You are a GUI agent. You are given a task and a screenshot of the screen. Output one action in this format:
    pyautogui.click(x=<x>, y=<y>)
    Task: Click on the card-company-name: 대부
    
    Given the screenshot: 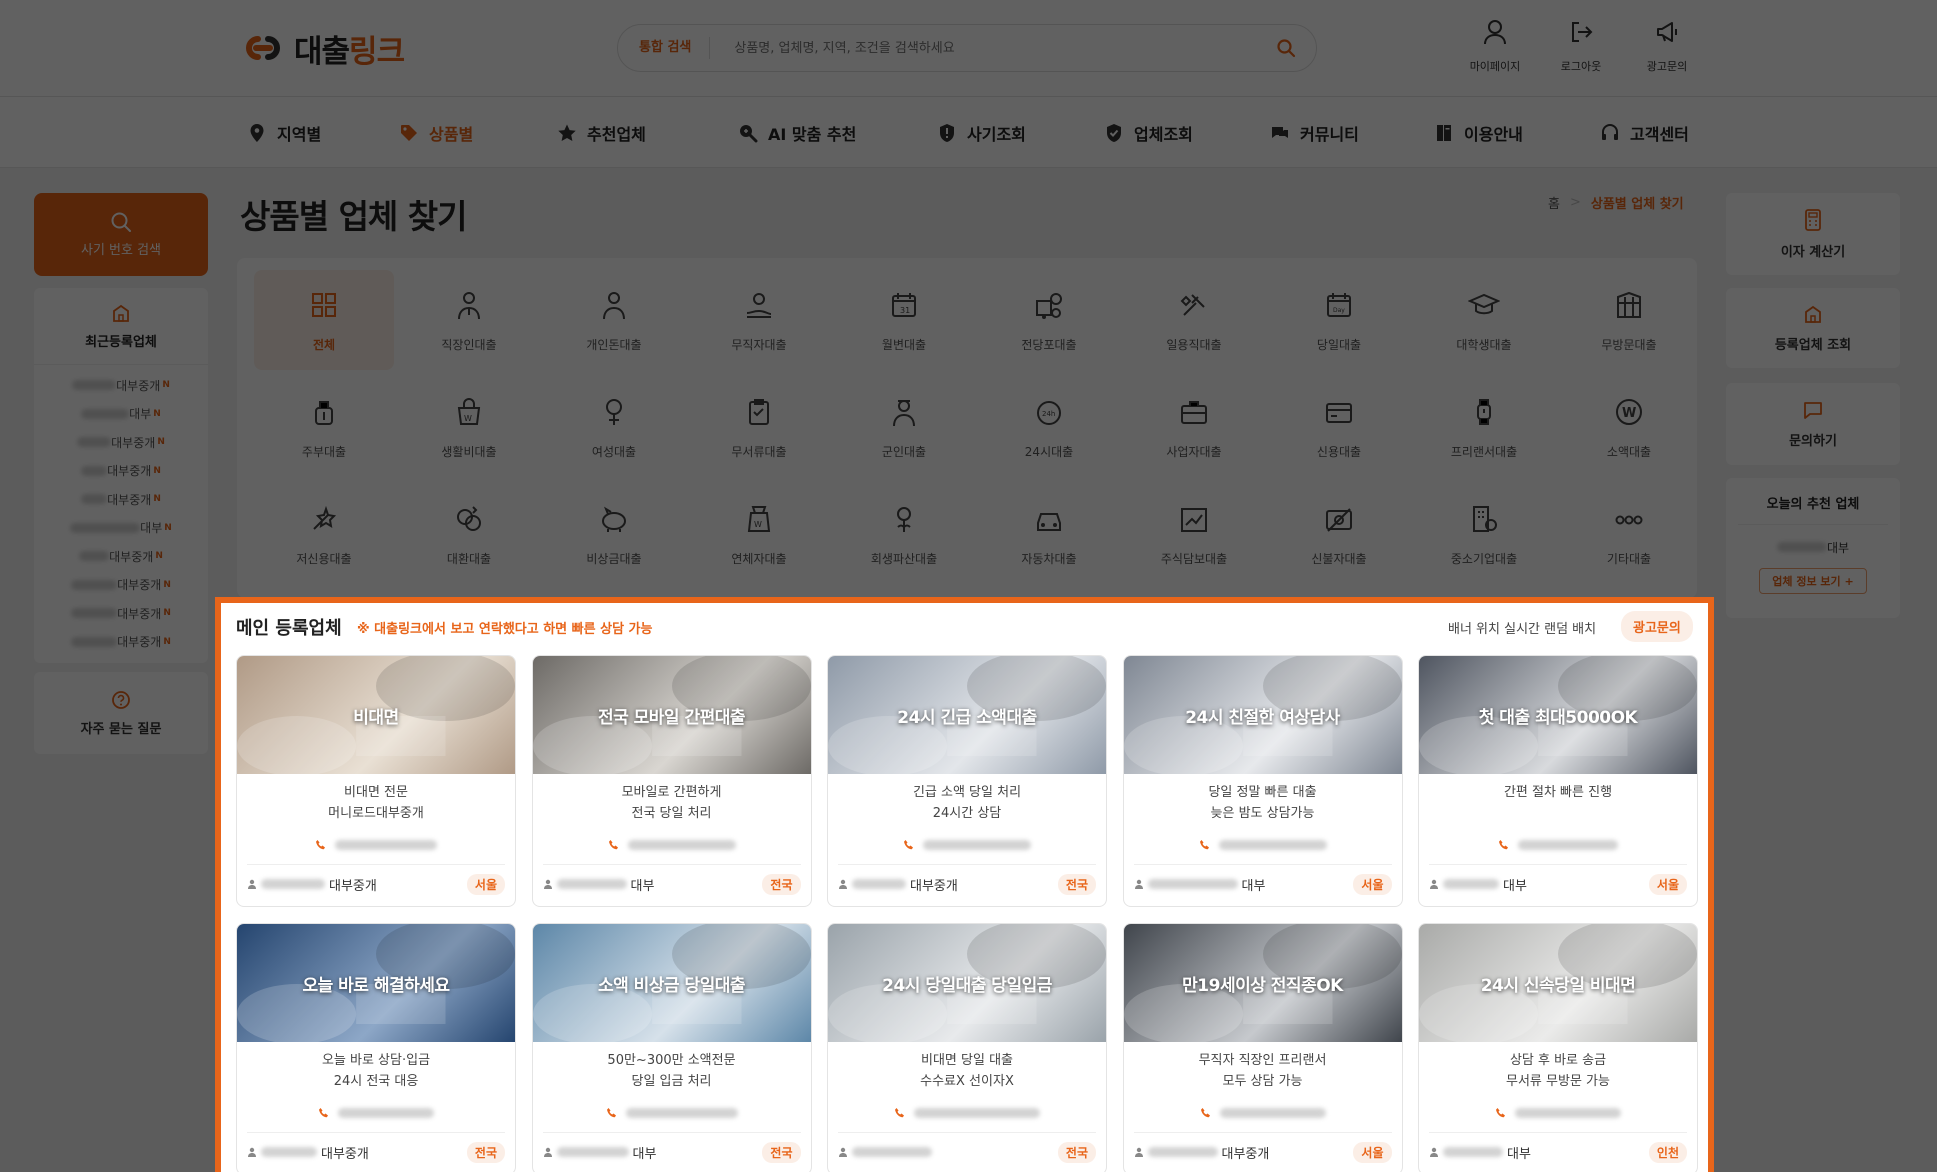 What is the action you would take?
    pyautogui.click(x=1519, y=1154)
    